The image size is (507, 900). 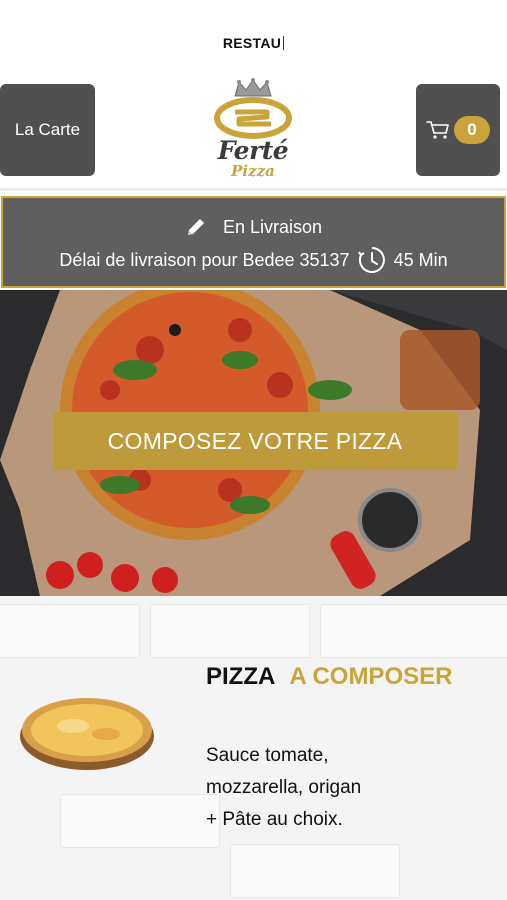 What do you see at coordinates (253, 189) in the screenshot?
I see `header-divider` at bounding box center [253, 189].